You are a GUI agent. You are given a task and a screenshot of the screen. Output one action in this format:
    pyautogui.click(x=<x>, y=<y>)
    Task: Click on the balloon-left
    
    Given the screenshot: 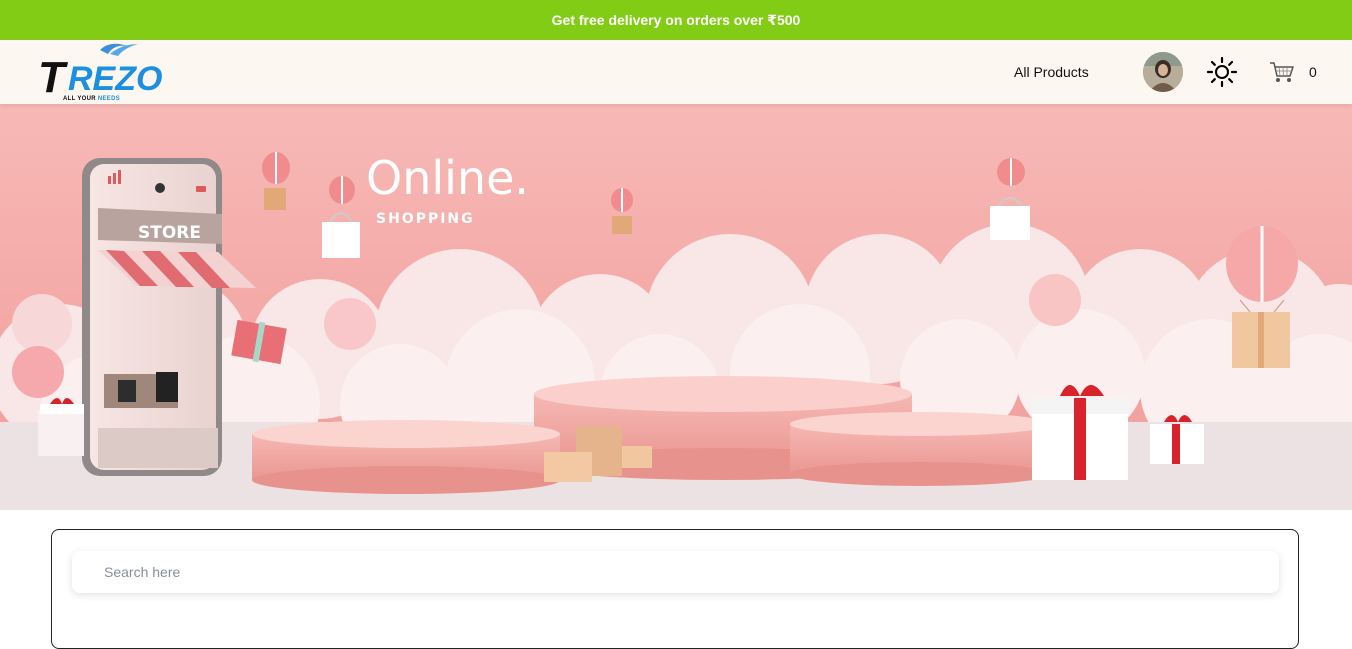 What is the action you would take?
    pyautogui.click(x=38, y=372)
    